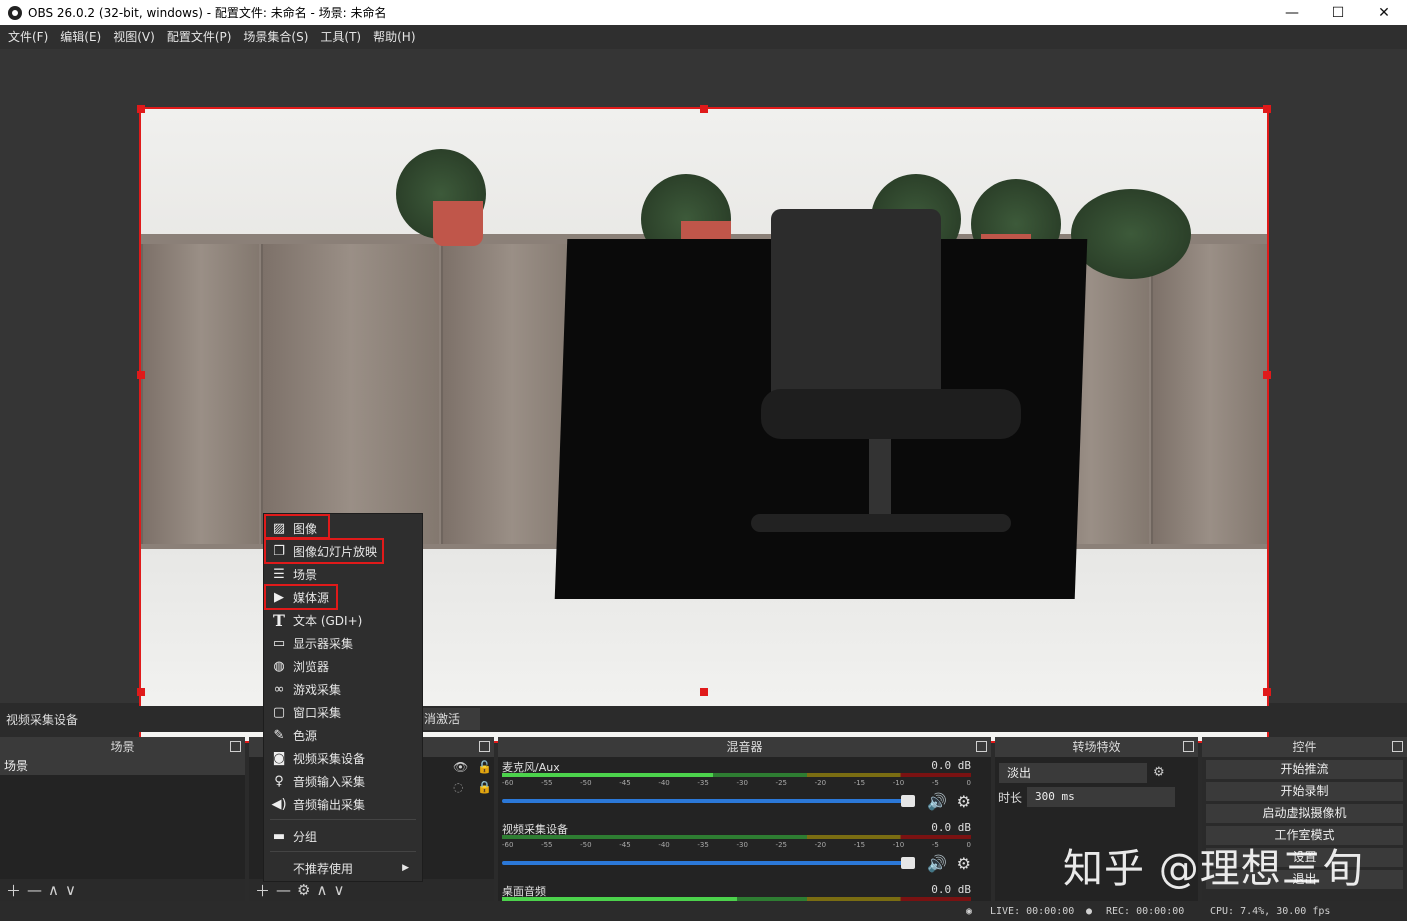 This screenshot has height=921, width=1407. Describe the element at coordinates (13, 890) in the screenshot. I see `add-scene-icon: ＋` at that location.